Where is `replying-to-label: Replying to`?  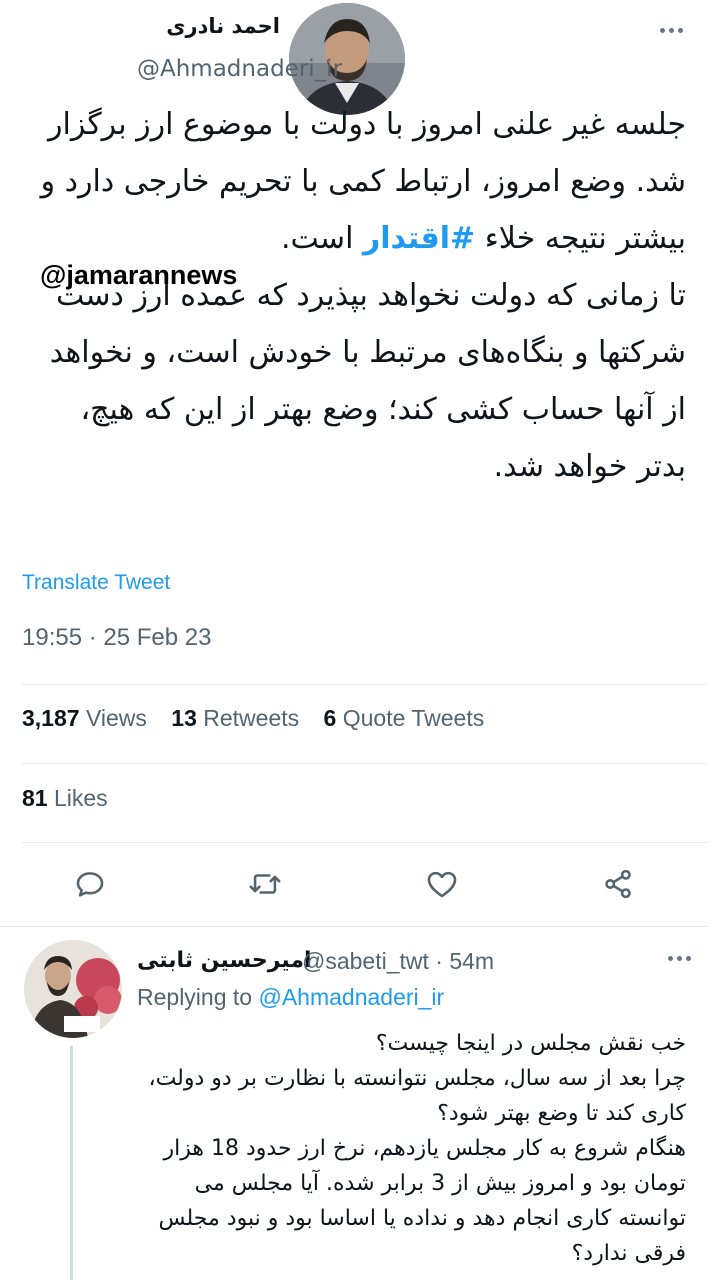 replying-to-label: Replying to is located at coordinates (195, 997).